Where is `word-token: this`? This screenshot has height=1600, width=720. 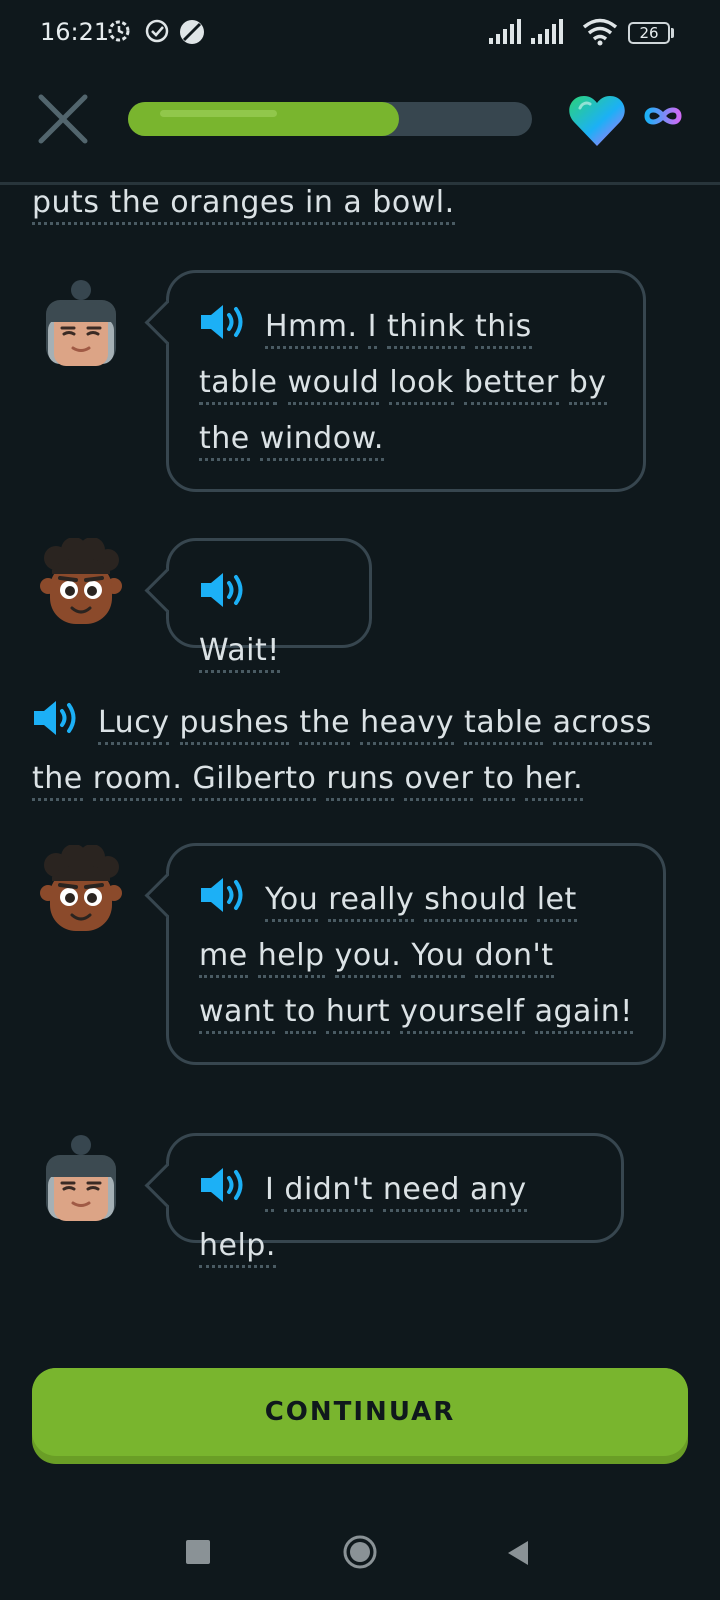 word-token: this is located at coordinates (503, 329).